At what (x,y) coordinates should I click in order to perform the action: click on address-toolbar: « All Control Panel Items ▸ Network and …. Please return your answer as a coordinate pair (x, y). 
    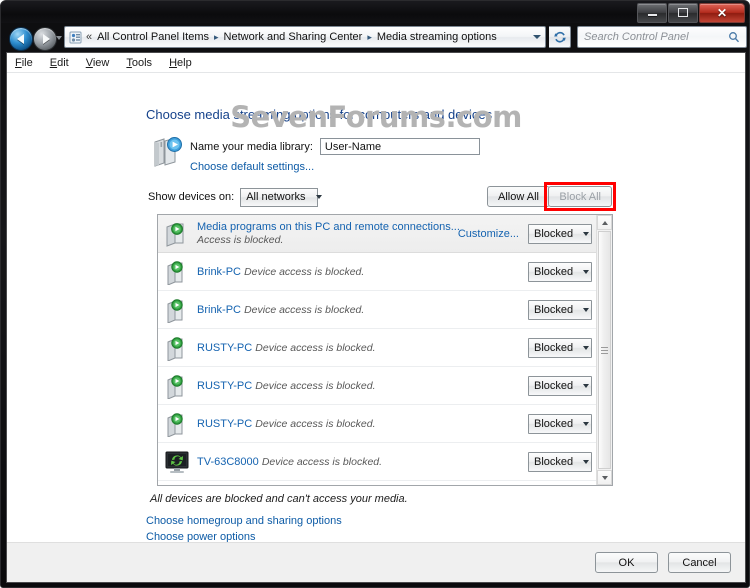
    Looking at the image, I should click on (376, 38).